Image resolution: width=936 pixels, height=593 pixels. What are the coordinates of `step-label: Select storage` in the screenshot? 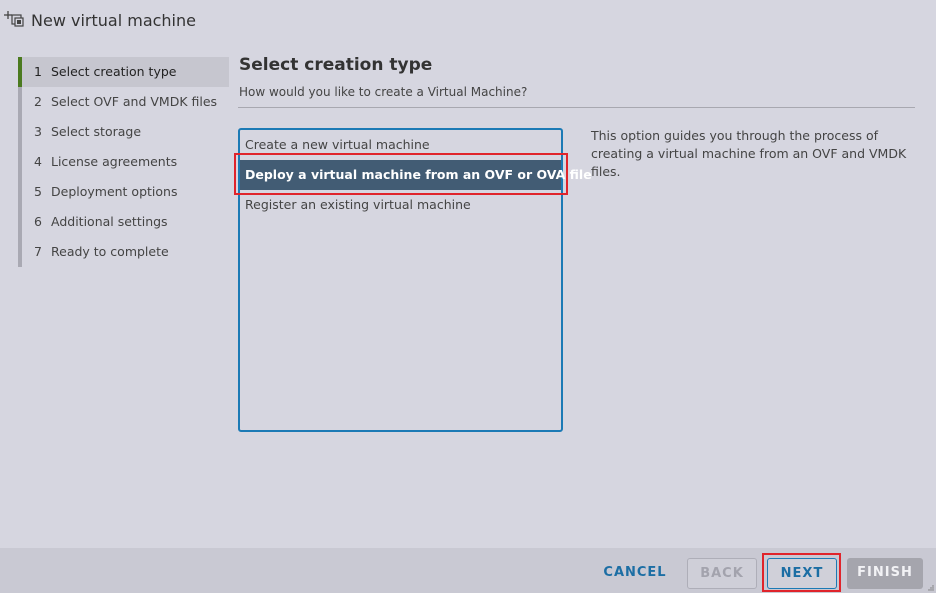 It's located at (96, 131).